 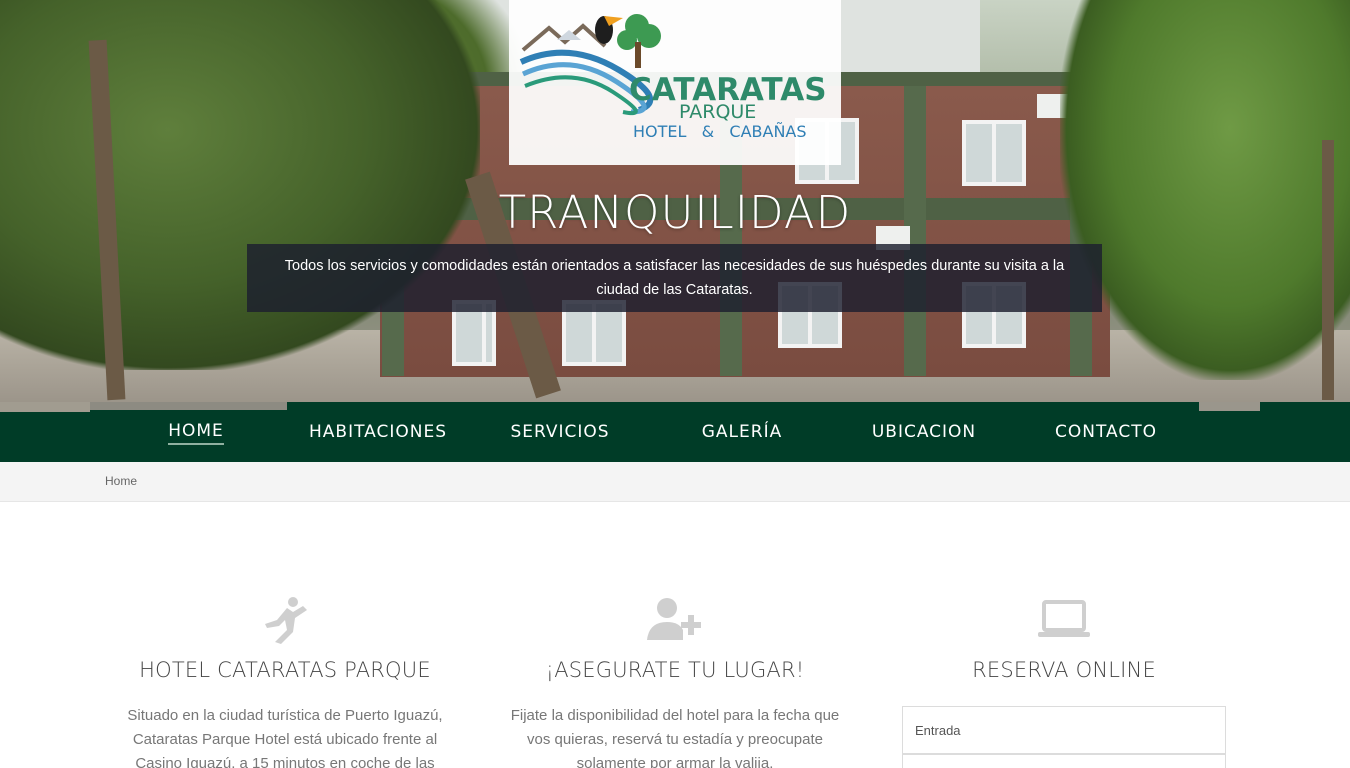 I want to click on nav-item-label: SERVICIOS, so click(x=560, y=432).